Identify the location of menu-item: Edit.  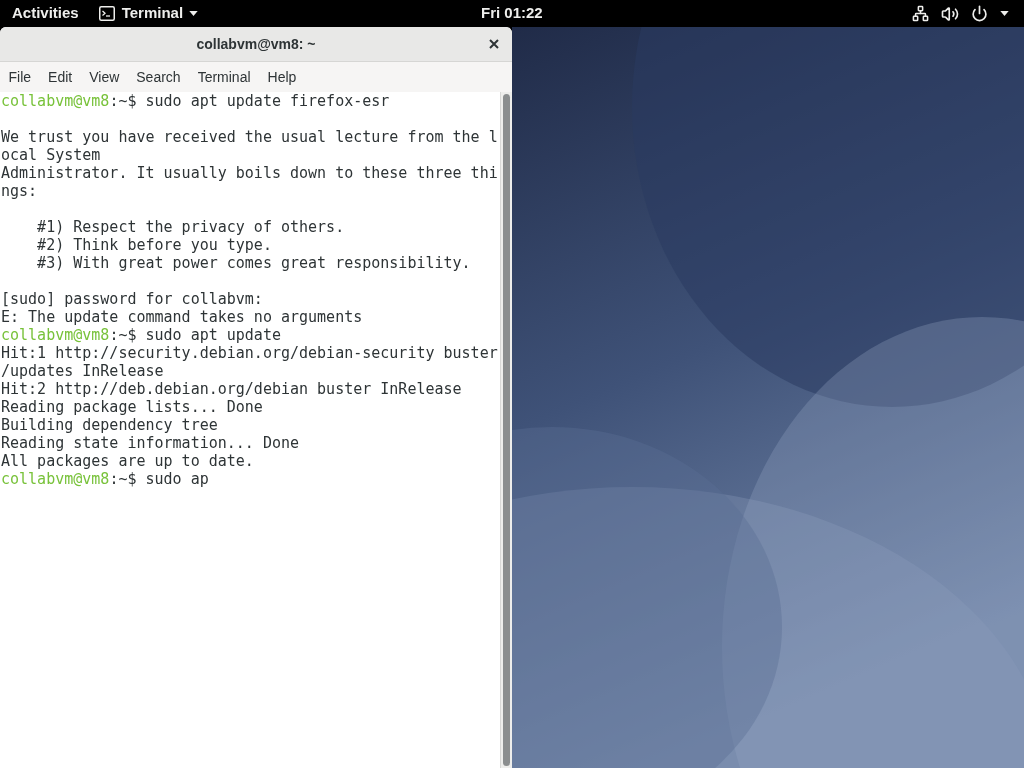
(60, 77).